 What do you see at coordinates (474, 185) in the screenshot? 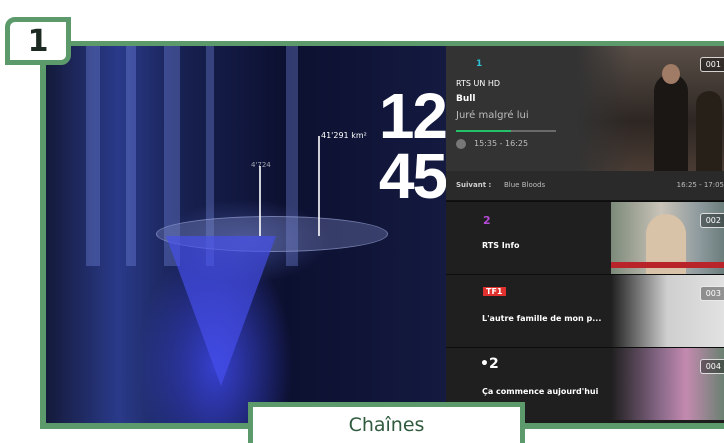
I see `next-label: Suivant :` at bounding box center [474, 185].